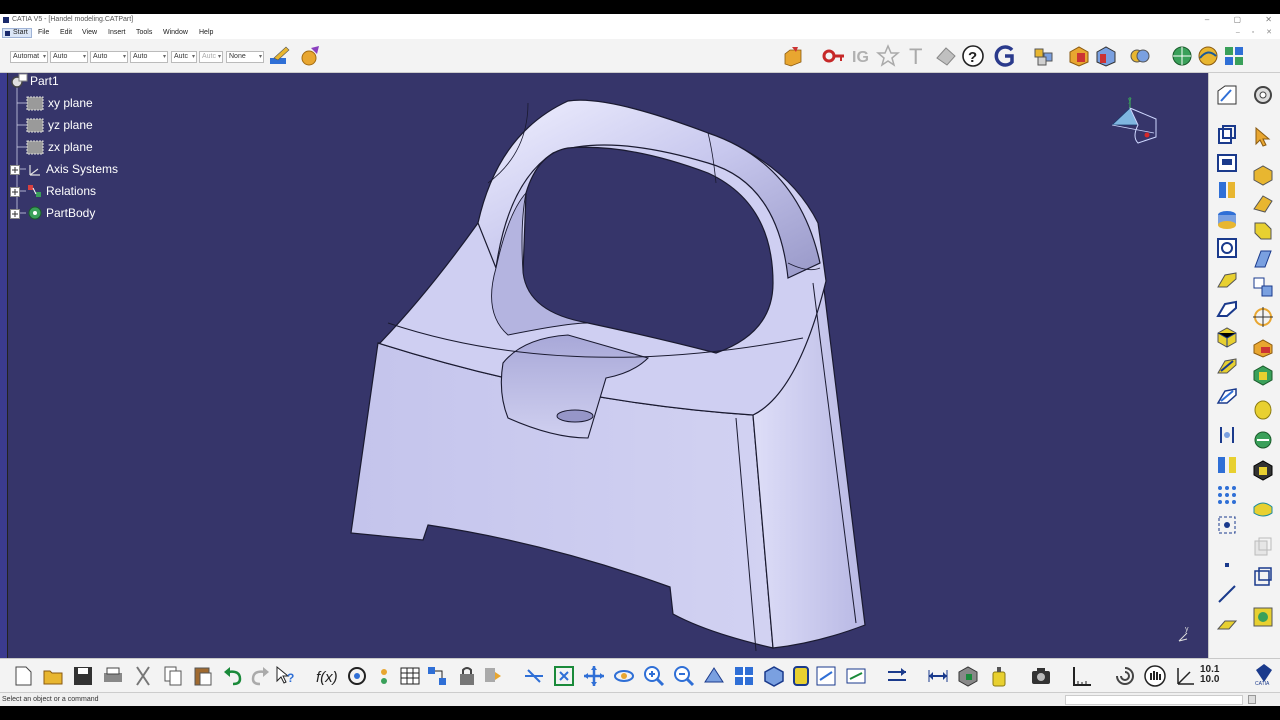  What do you see at coordinates (1041, 676) in the screenshot?
I see `capture-camera-icon` at bounding box center [1041, 676].